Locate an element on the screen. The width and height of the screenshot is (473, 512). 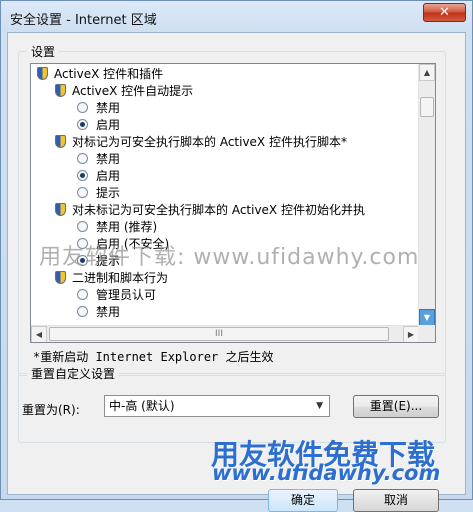
tree-option: 管理员认可 is located at coordinates (116, 295).